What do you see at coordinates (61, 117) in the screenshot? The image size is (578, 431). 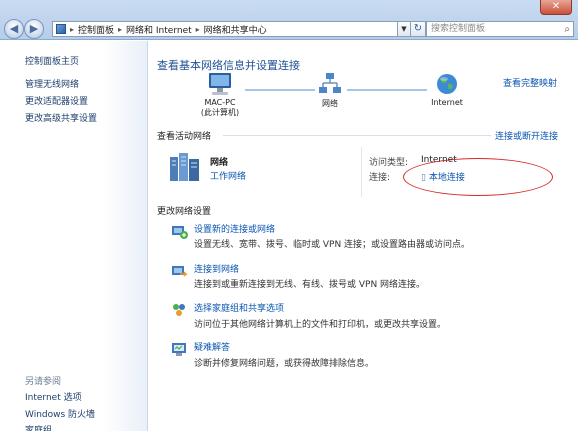 I see `advanced-sharing-link: 更改高级共享设置` at bounding box center [61, 117].